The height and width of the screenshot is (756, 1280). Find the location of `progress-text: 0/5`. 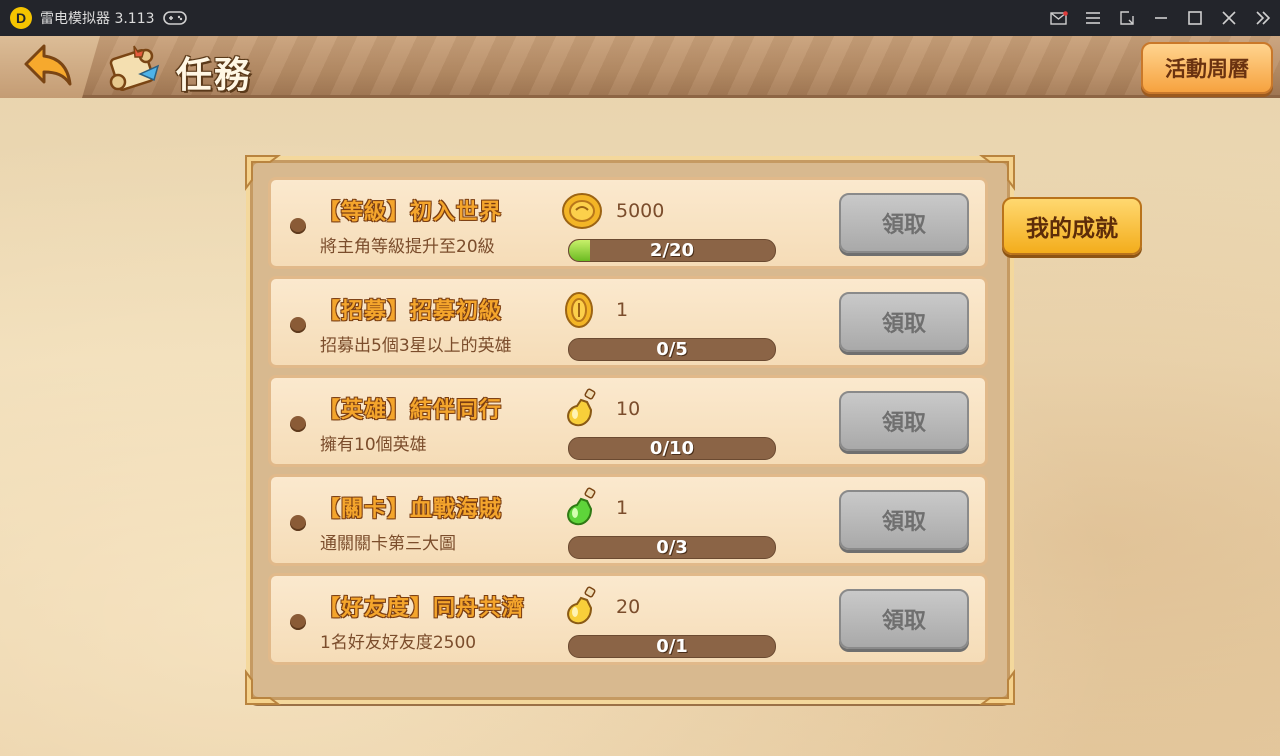

progress-text: 0/5 is located at coordinates (672, 349).